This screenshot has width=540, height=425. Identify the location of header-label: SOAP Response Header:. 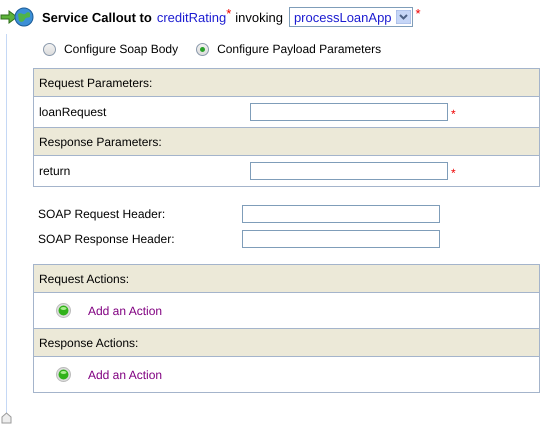
(107, 239).